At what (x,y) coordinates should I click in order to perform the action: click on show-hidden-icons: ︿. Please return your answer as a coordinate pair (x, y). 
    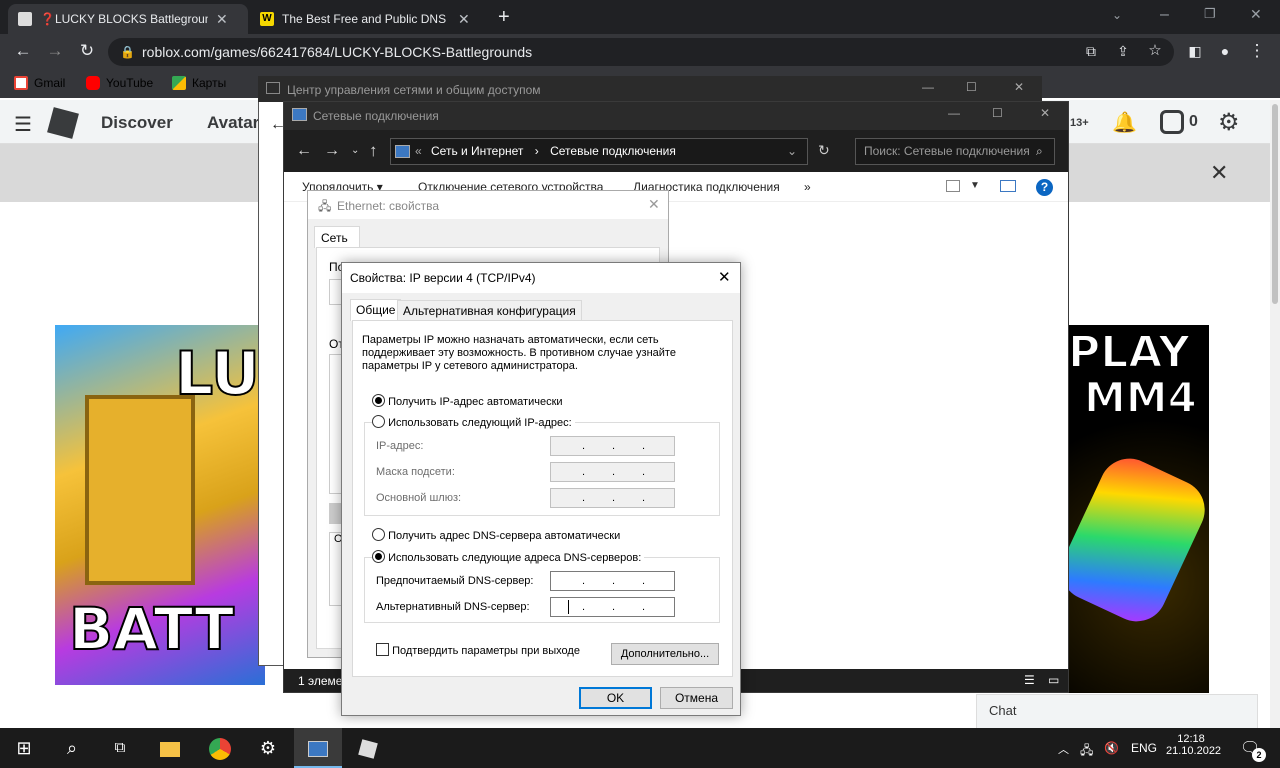
    Looking at the image, I should click on (1063, 749).